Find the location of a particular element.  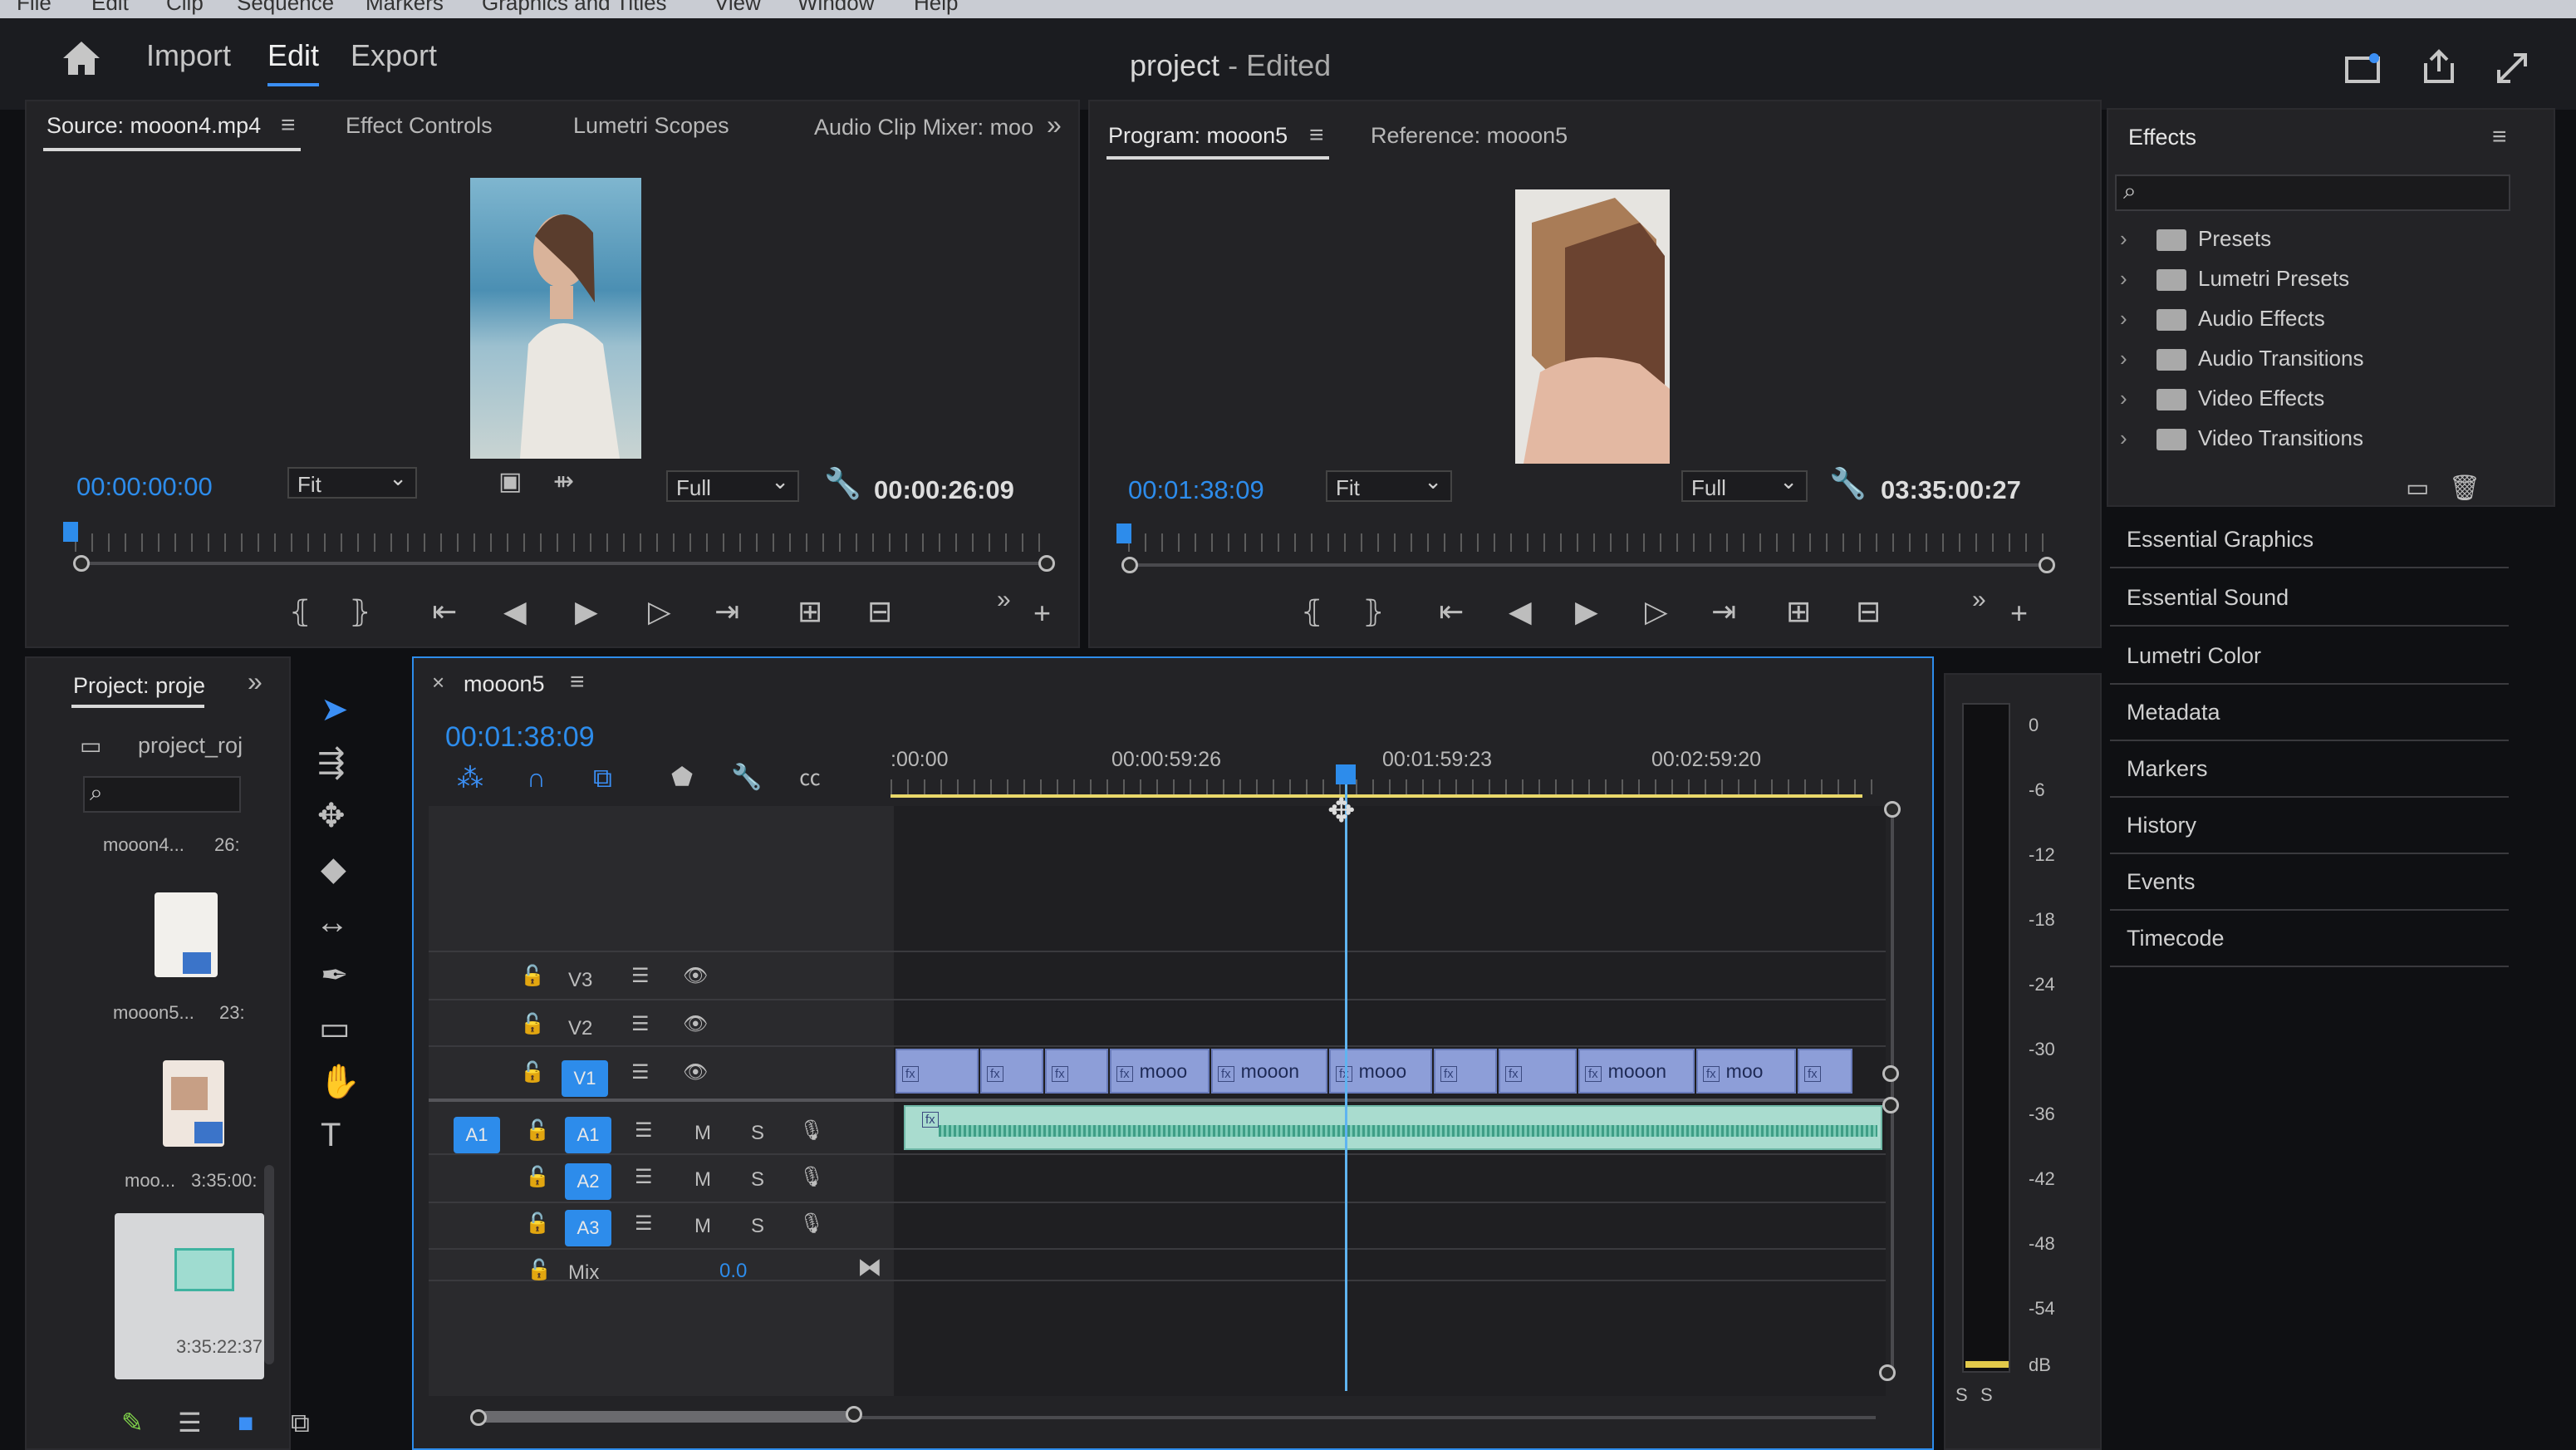

go-to-out-icon: ⇥ is located at coordinates (726, 612).